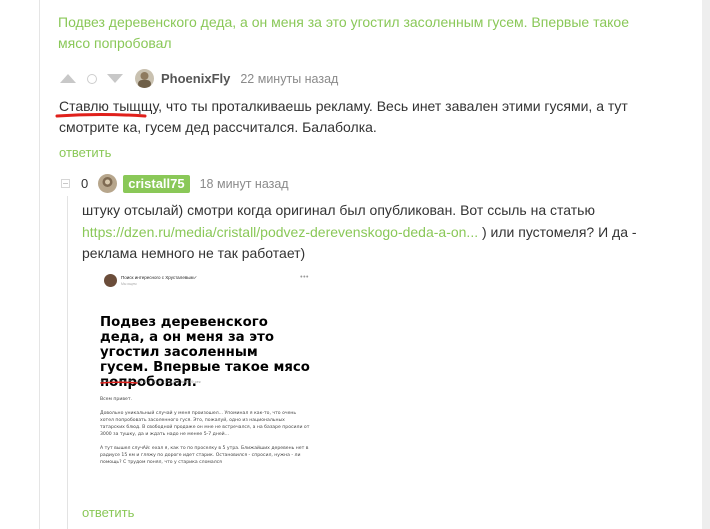  What do you see at coordinates (159, 277) in the screenshot?
I see `screenshot-channel-name: Поиск интересного с Хрусталевым✓` at bounding box center [159, 277].